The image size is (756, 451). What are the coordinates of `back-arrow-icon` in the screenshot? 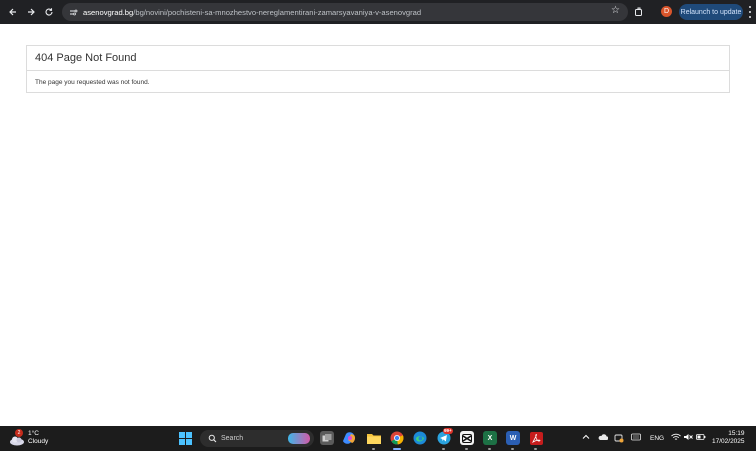 It's located at (13, 12).